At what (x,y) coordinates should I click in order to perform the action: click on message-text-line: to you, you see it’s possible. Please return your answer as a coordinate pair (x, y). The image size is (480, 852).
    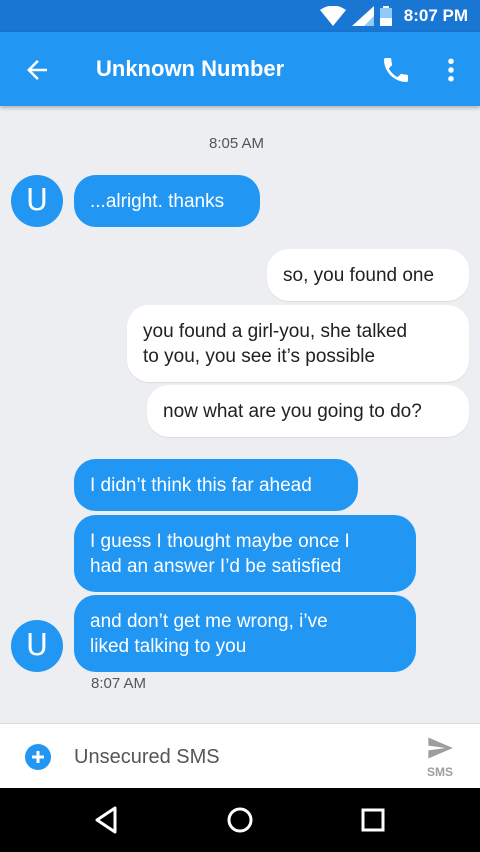
    Looking at the image, I should click on (259, 356).